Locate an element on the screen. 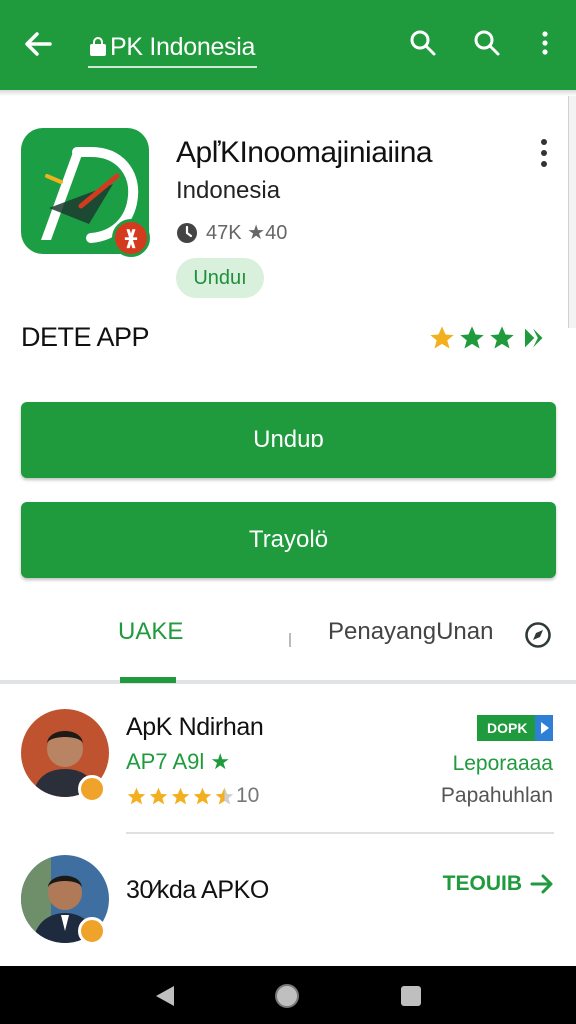  app-badge-icon: ᚕ is located at coordinates (131, 238).